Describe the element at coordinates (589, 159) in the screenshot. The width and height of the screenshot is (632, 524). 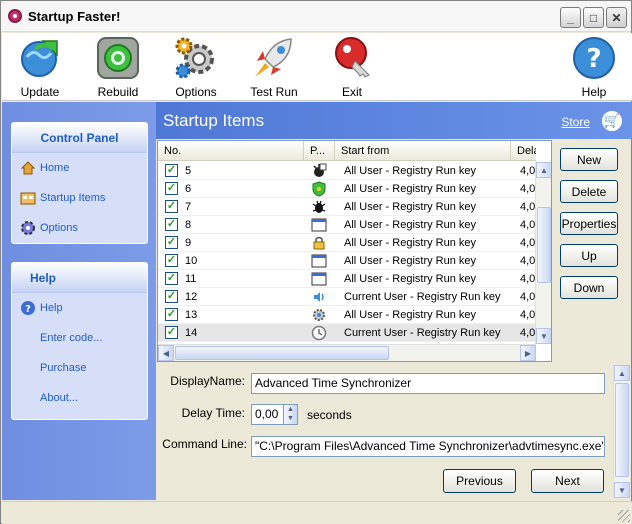
I see `new-button: New` at that location.